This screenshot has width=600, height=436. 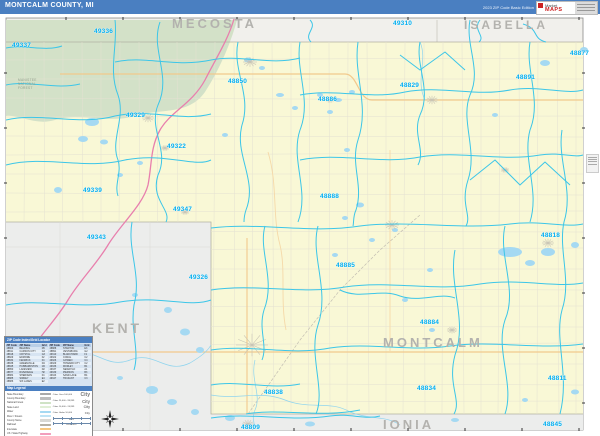 What do you see at coordinates (199, 277) in the screenshot?
I see `zip-label-49326: 49326` at bounding box center [199, 277].